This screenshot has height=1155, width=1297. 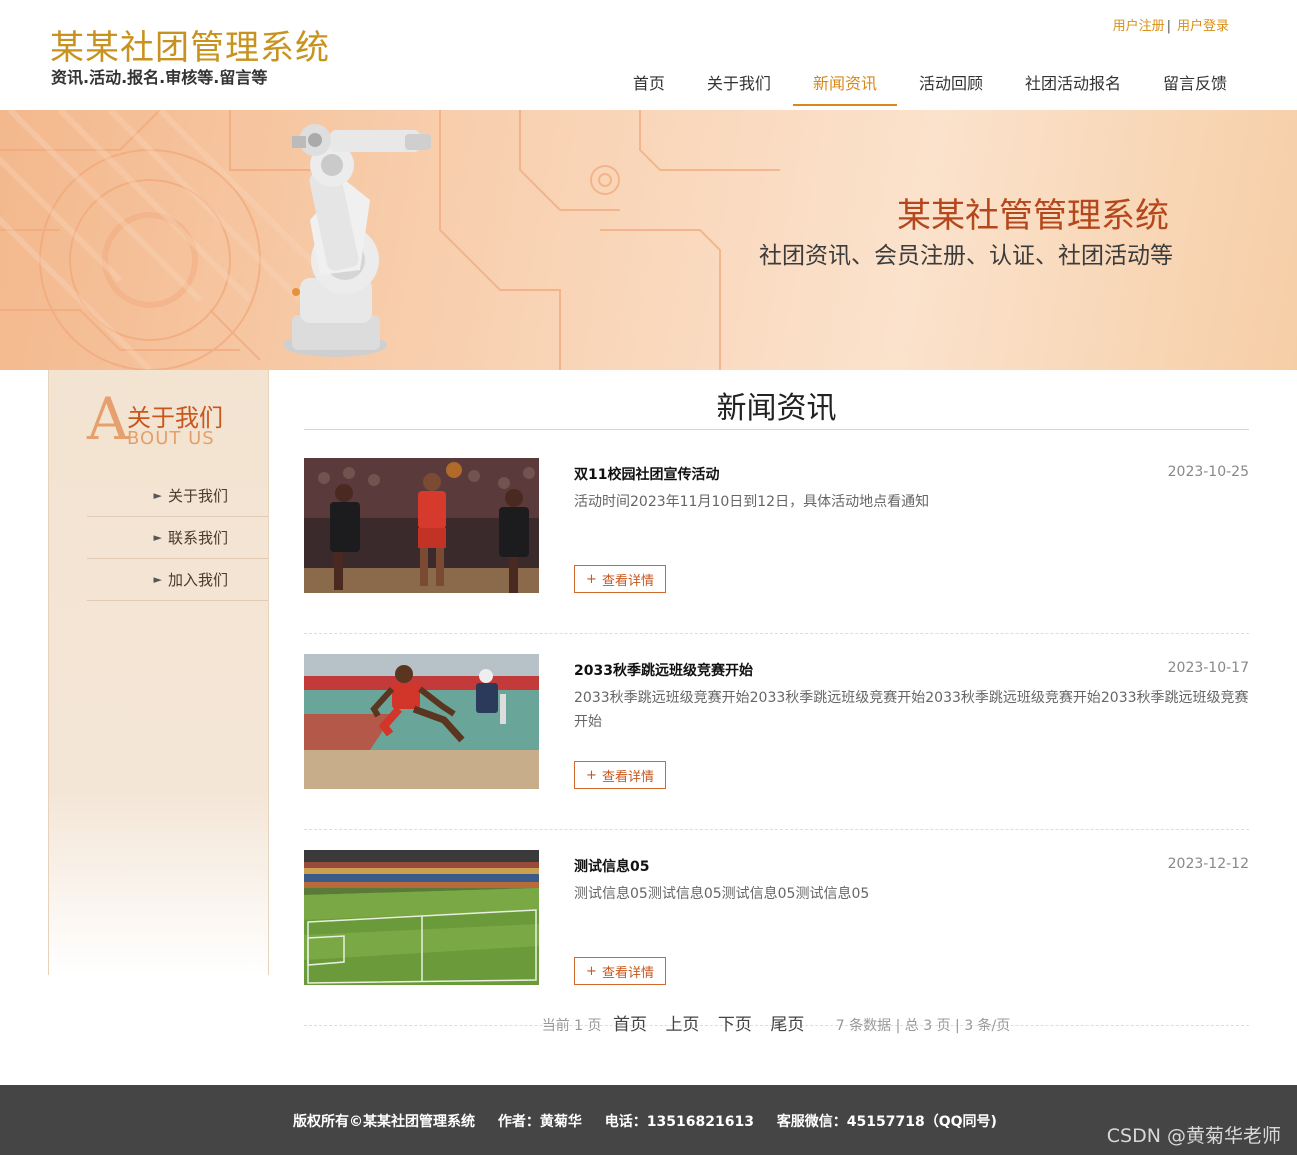 What do you see at coordinates (630, 1025) in the screenshot?
I see `first-page-link: 首页` at bounding box center [630, 1025].